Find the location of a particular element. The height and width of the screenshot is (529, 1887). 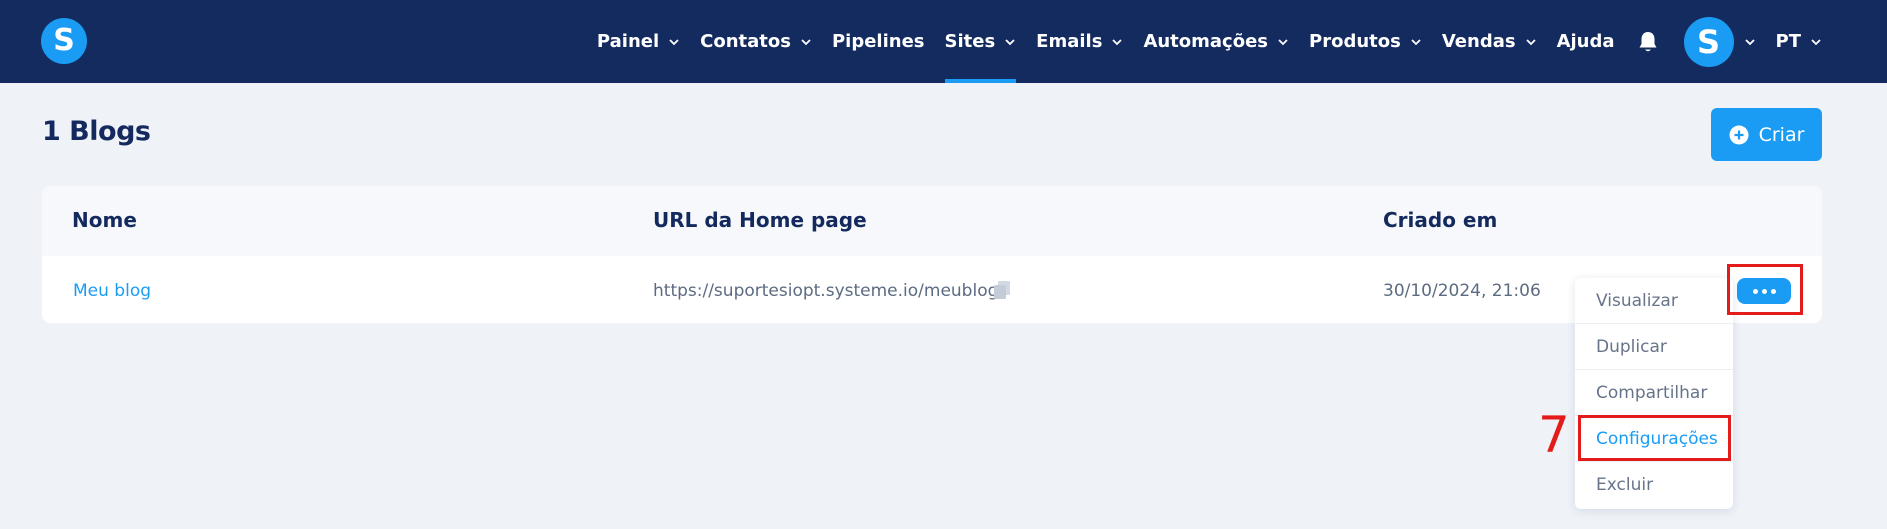

nav-label: Sites is located at coordinates (970, 41).